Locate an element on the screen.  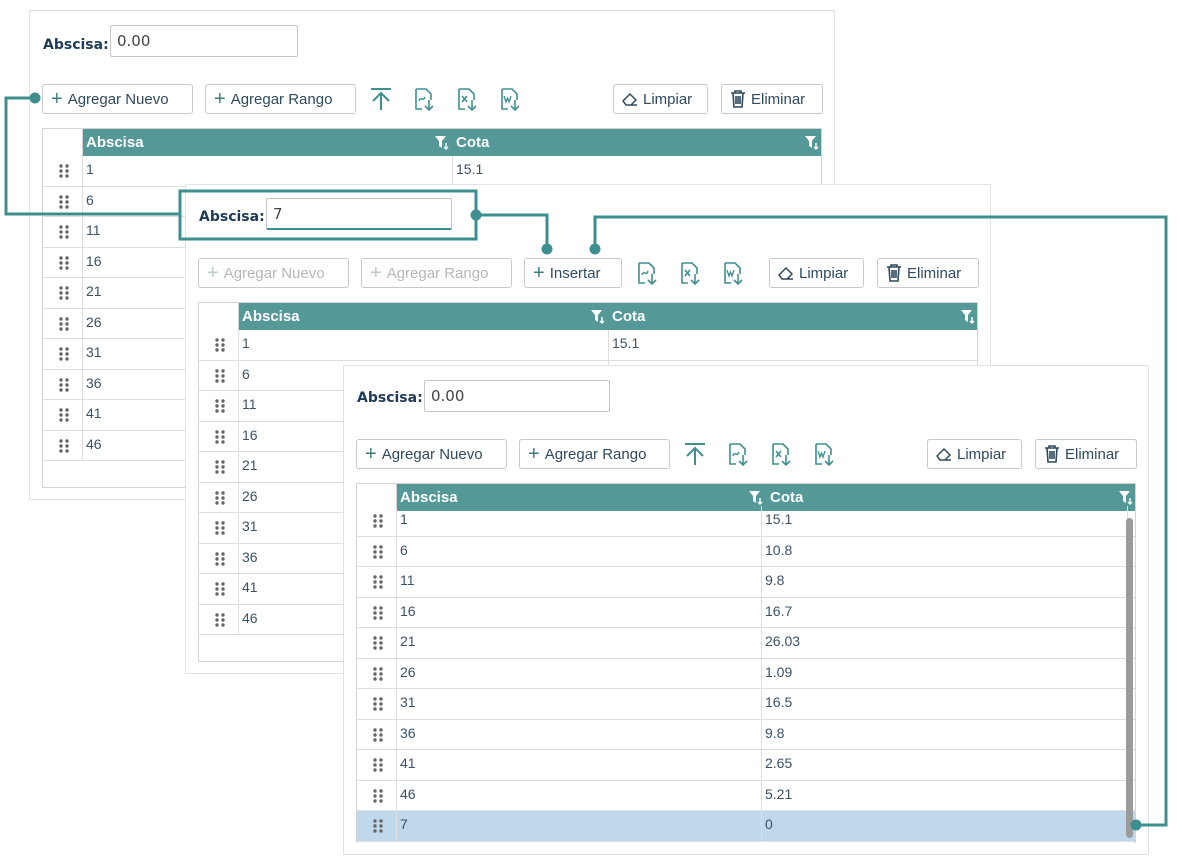
cell-cota: 0 is located at coordinates (945, 826).